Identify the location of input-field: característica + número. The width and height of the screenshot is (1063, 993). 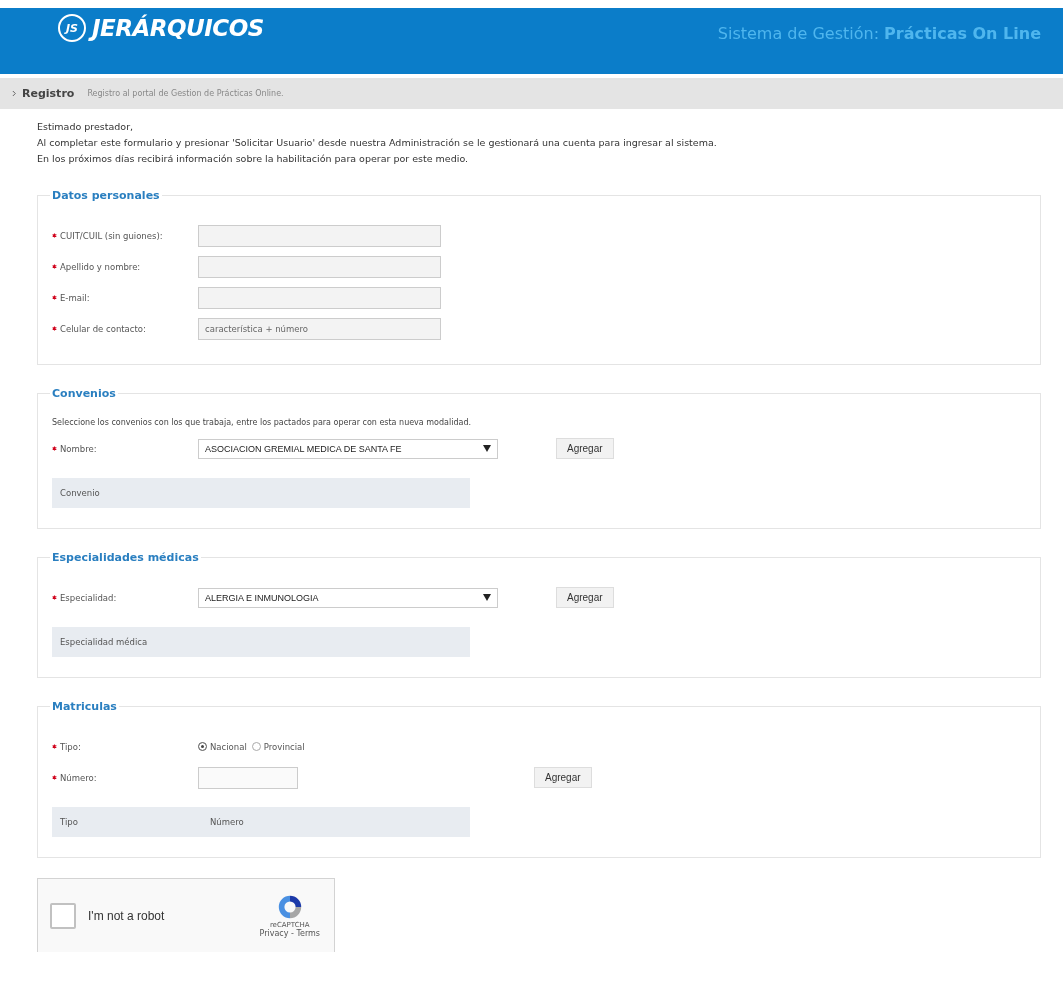
(319, 328).